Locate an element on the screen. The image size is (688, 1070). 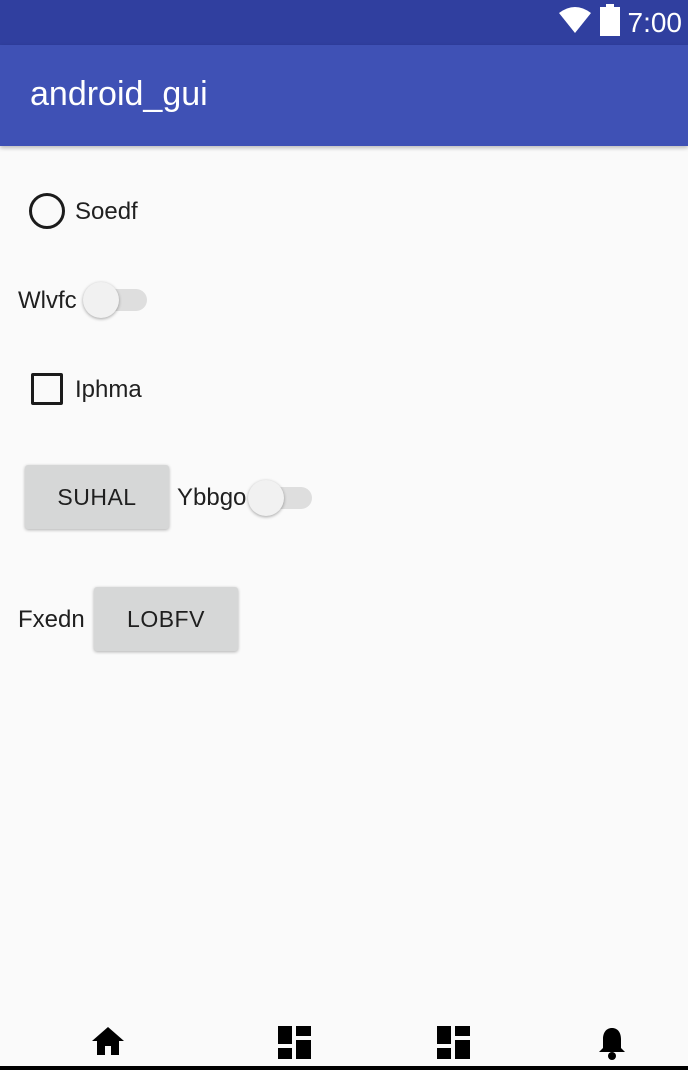
status-time: 7:00 is located at coordinates (655, 22).